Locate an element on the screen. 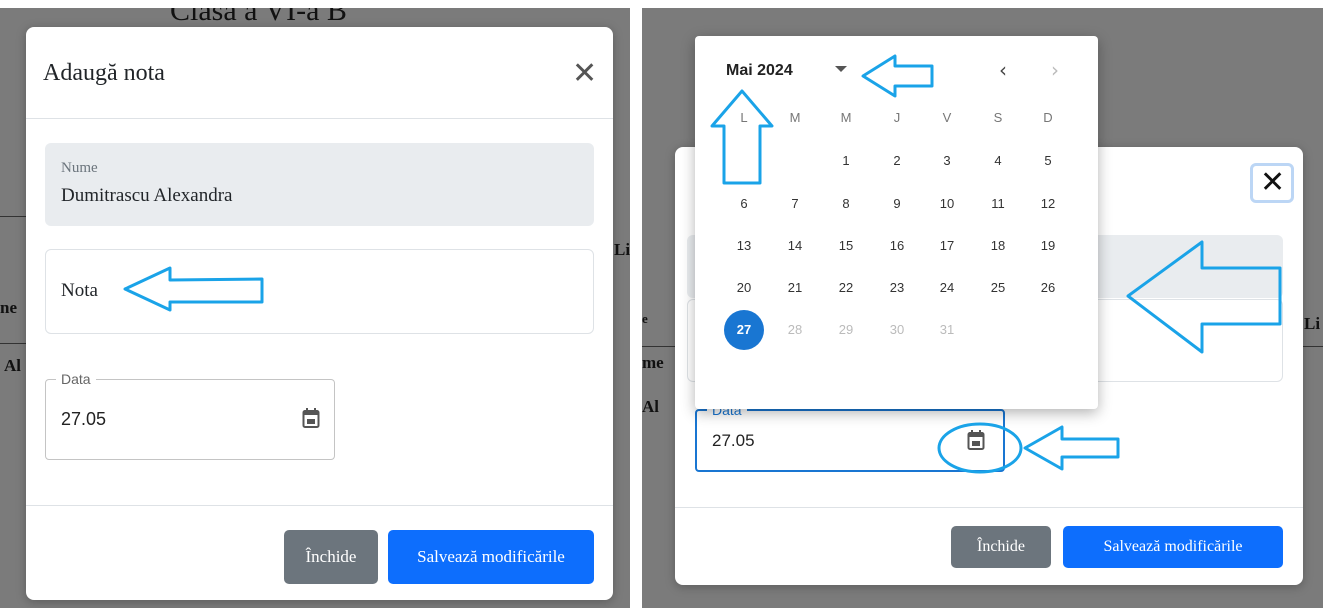 The height and width of the screenshot is (608, 1323). weekday-label: J is located at coordinates (897, 117).